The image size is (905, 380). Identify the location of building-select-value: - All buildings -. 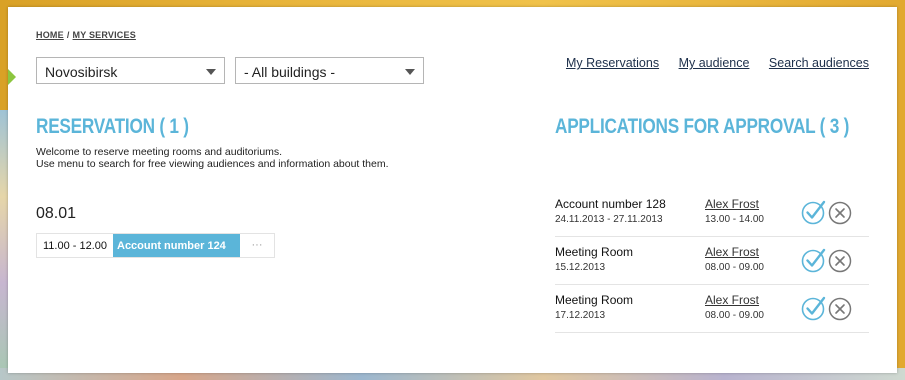
(290, 72).